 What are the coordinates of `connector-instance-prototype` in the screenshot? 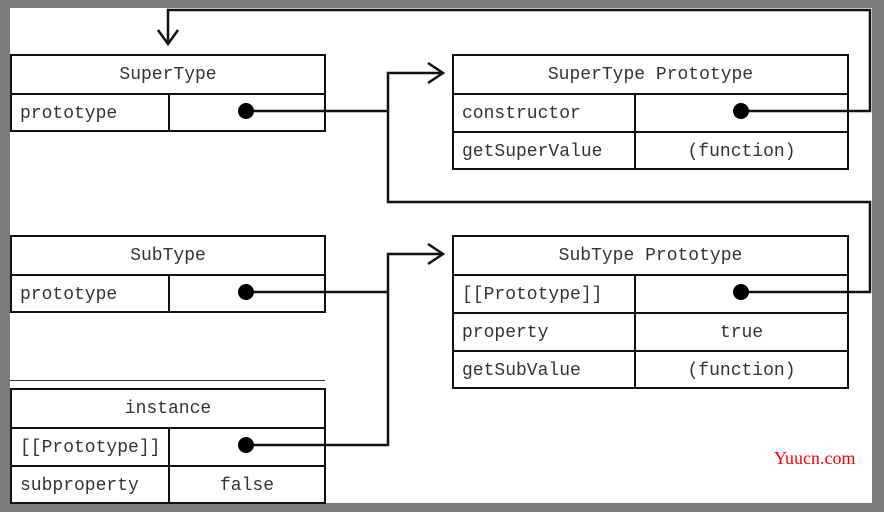 It's located at (344, 349).